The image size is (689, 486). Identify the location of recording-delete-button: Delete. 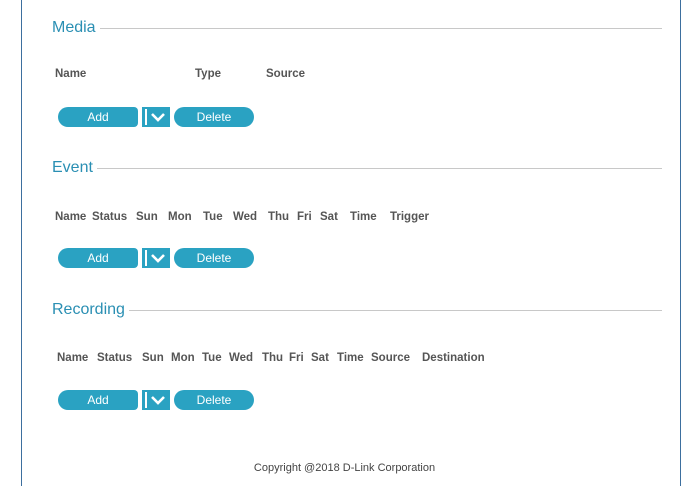
(214, 400).